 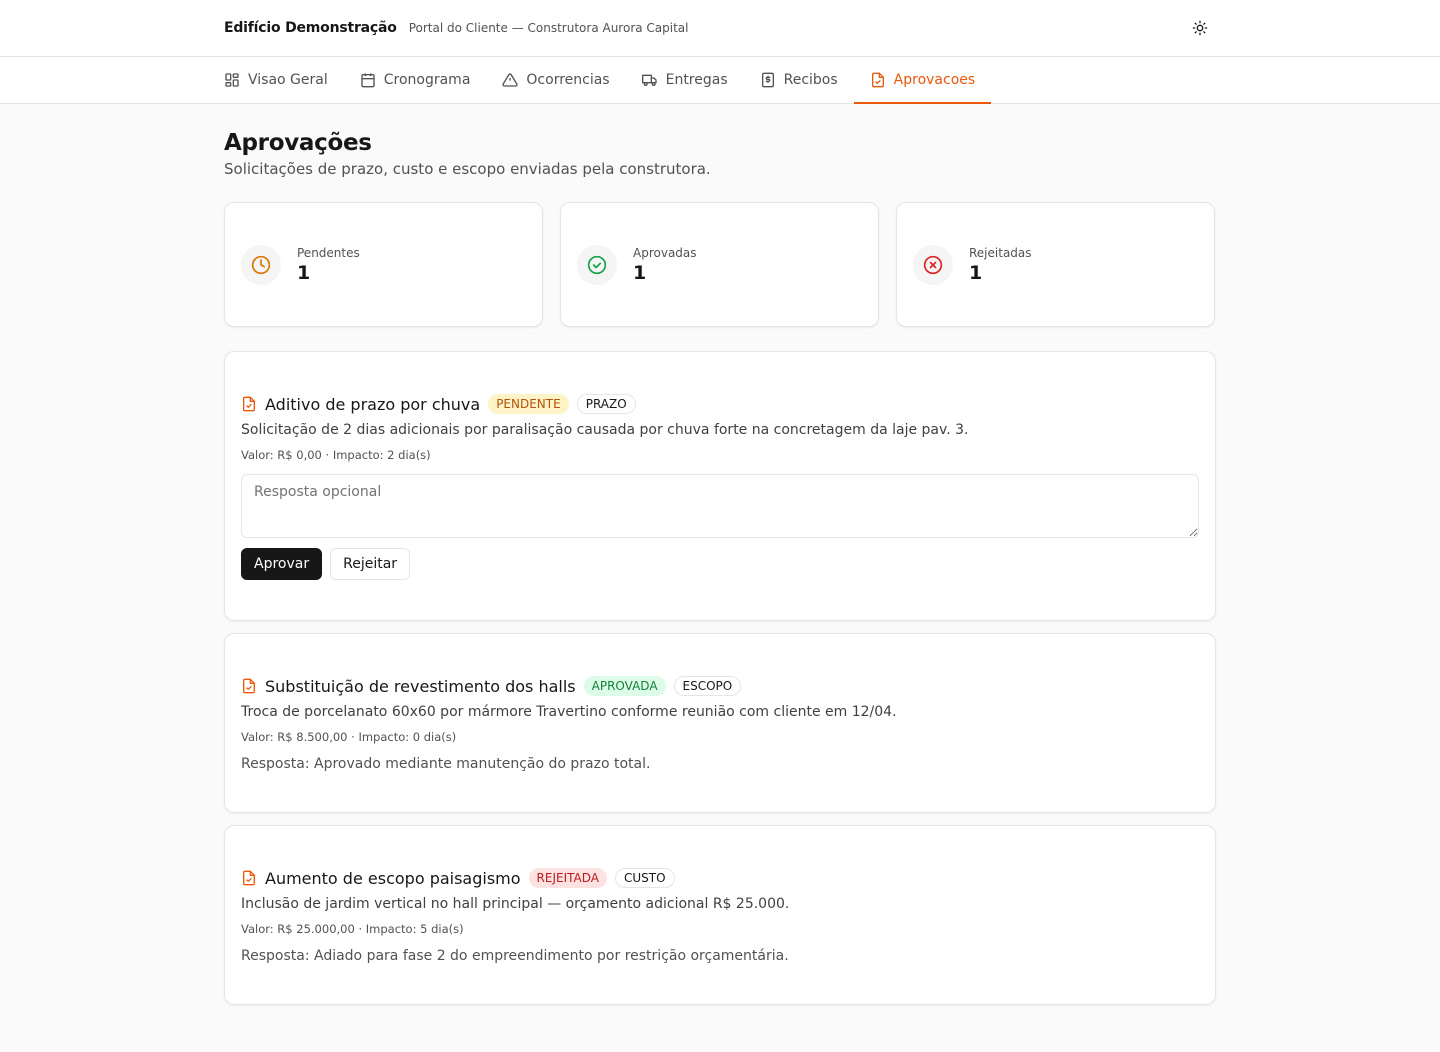 I want to click on tab-label: Aprovacoes, so click(x=934, y=80).